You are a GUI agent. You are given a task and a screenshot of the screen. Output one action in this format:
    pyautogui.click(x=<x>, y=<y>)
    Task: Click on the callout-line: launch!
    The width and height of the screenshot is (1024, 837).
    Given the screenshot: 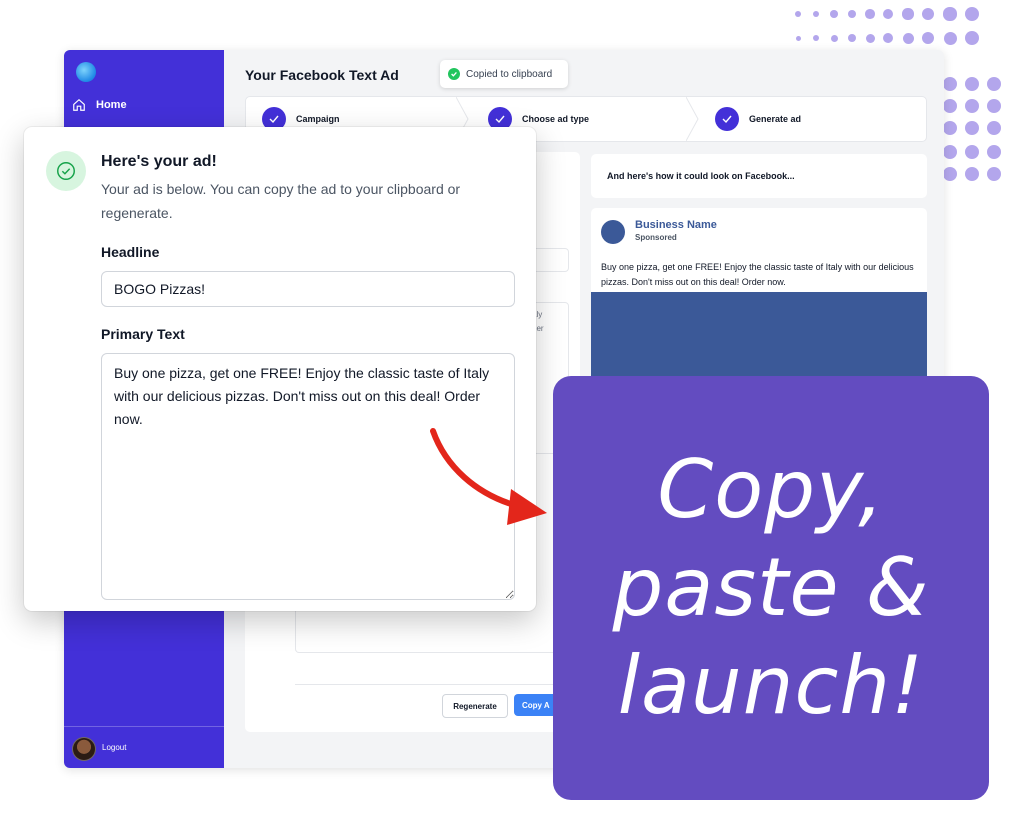 What is the action you would take?
    pyautogui.click(x=771, y=685)
    